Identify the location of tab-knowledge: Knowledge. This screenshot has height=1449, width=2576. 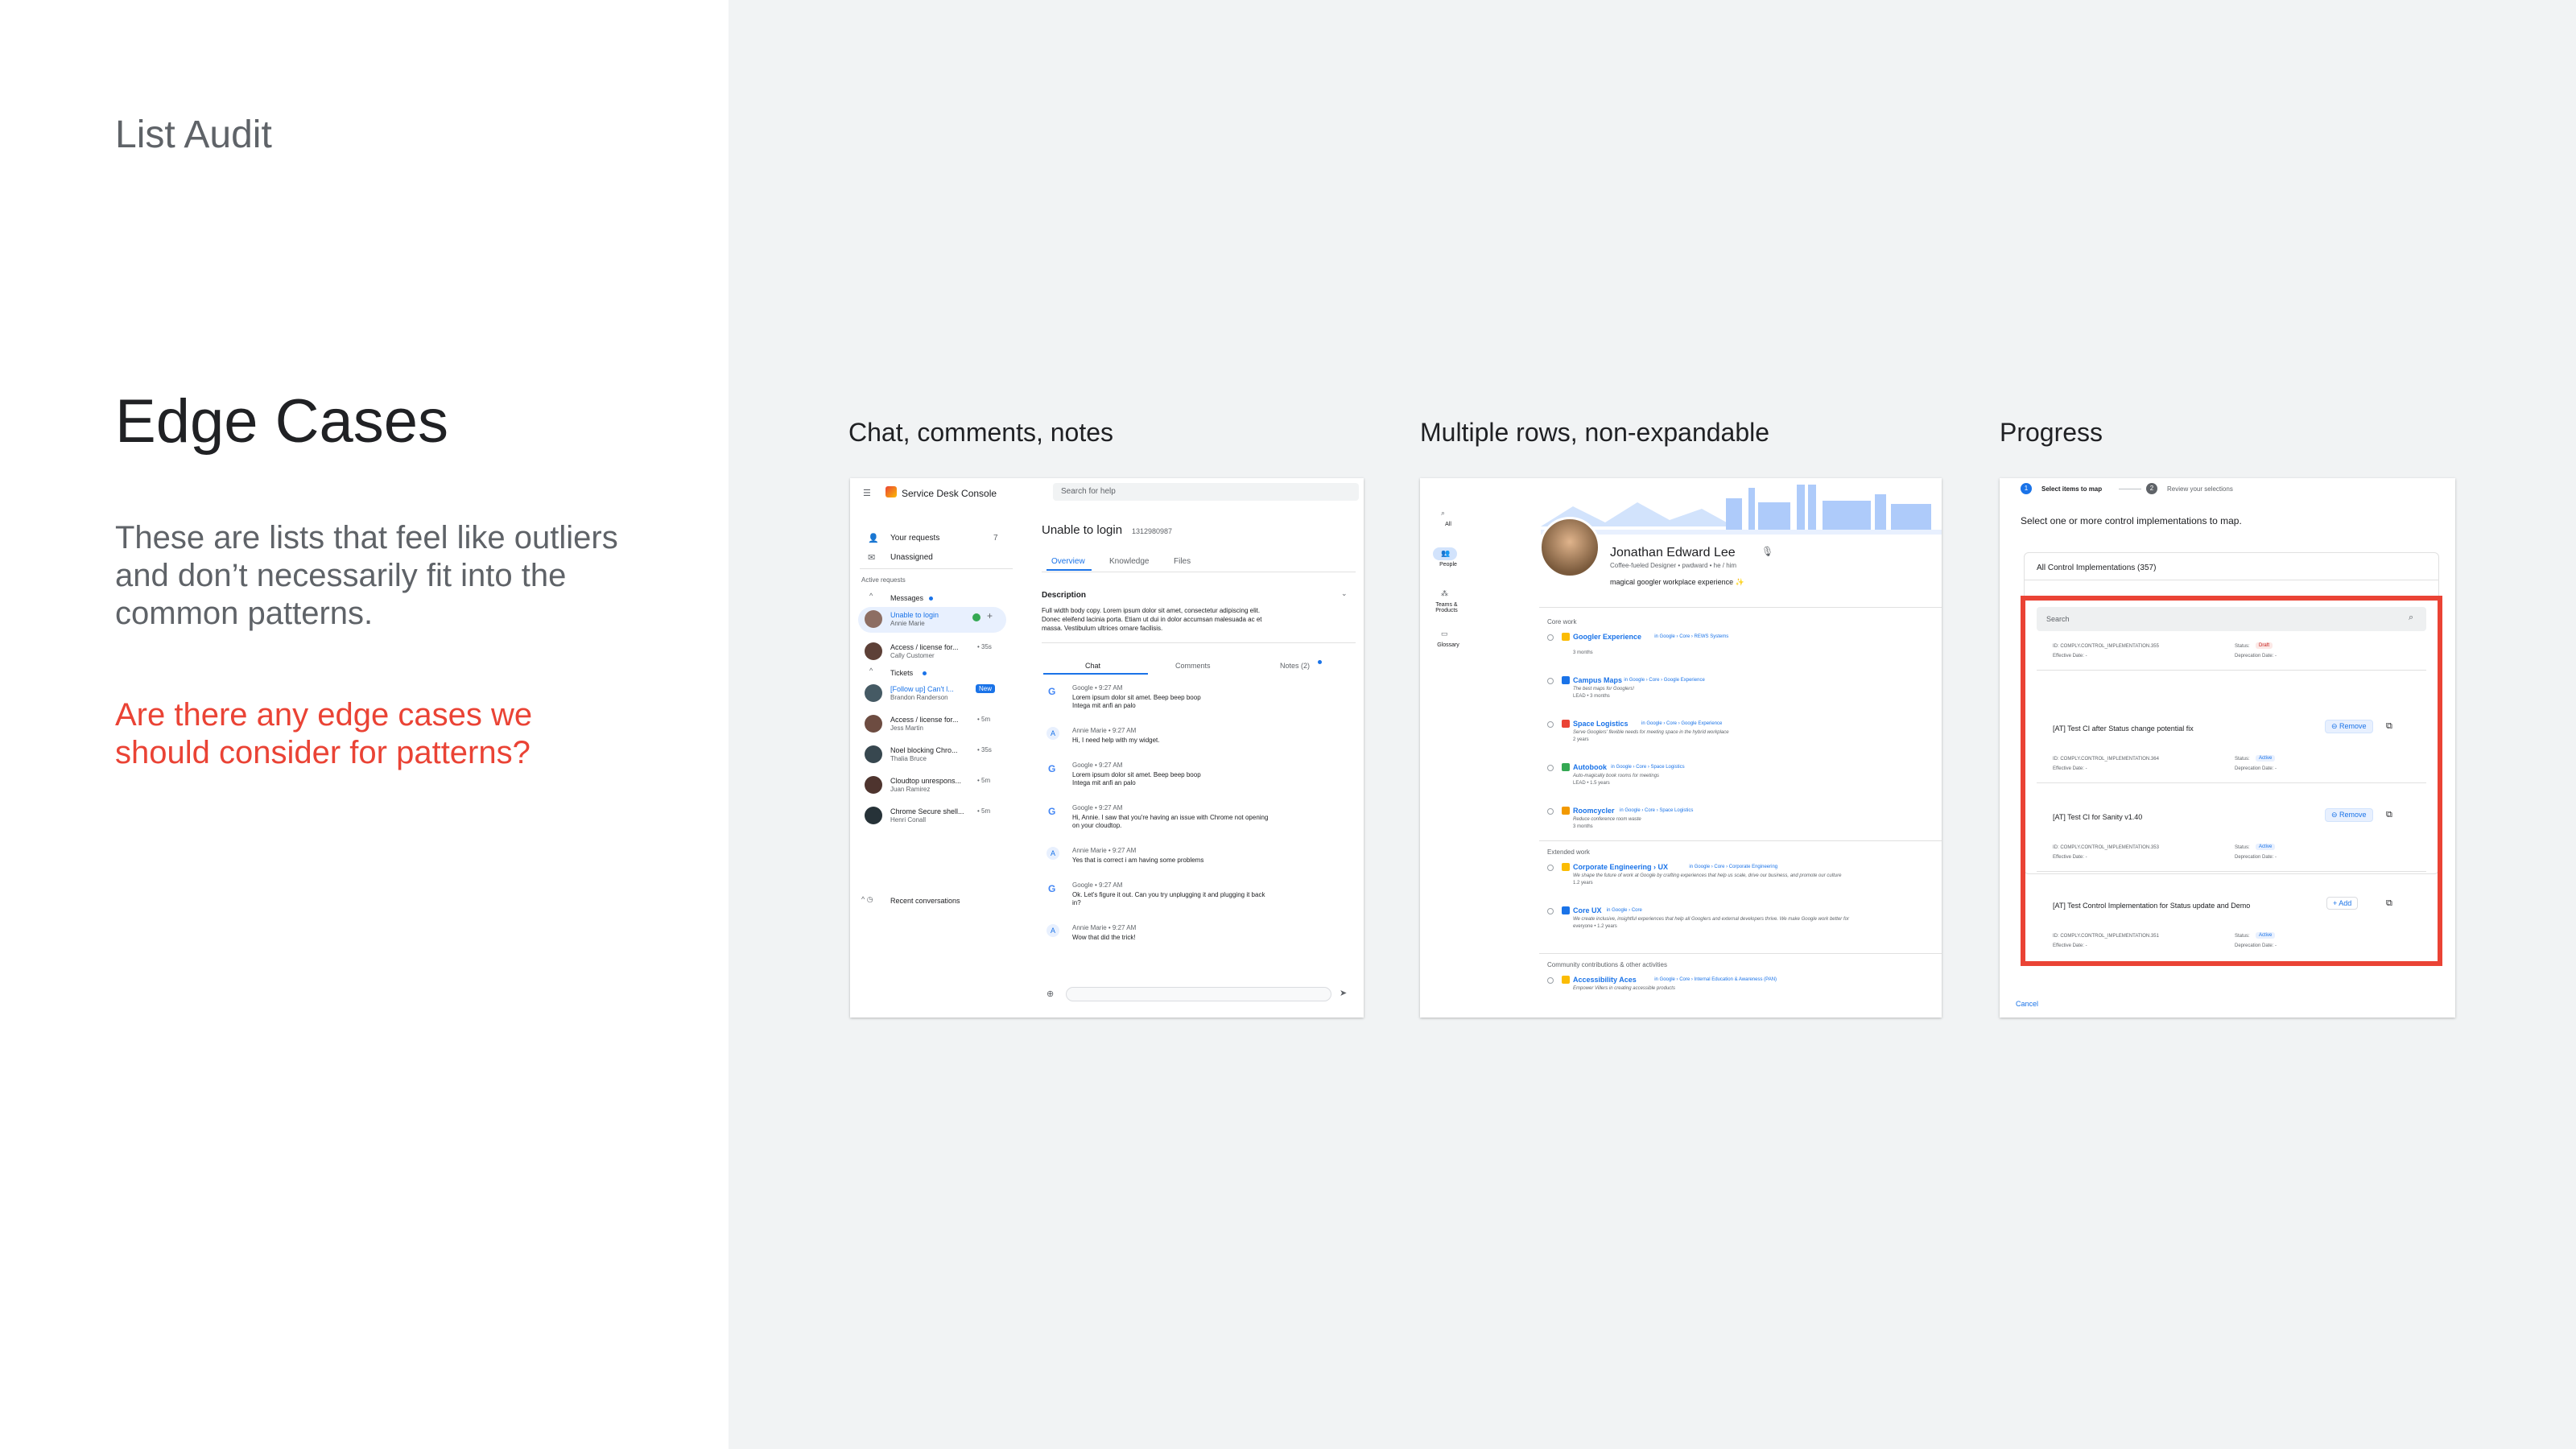
(1129, 561).